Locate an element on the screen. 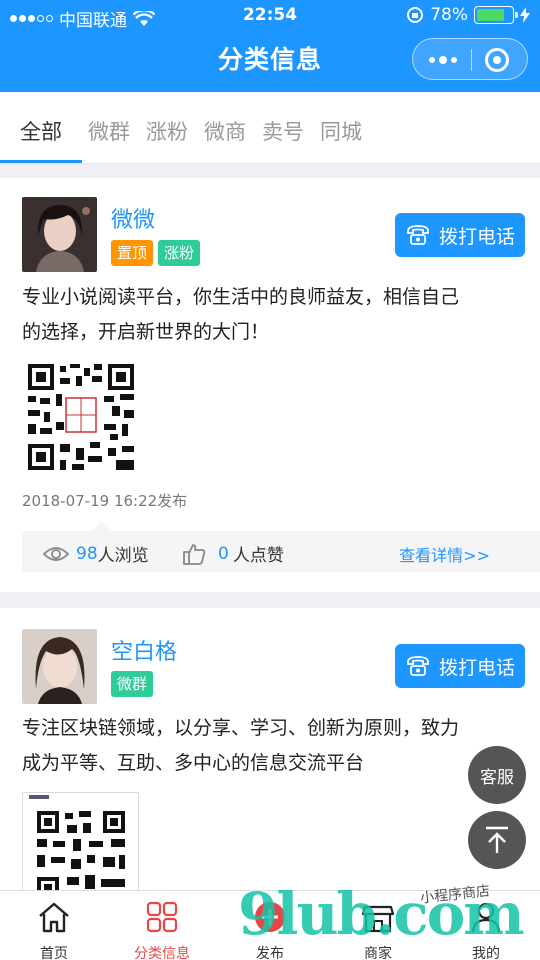  tab-wechat-groups: 微群 is located at coordinates (109, 131).